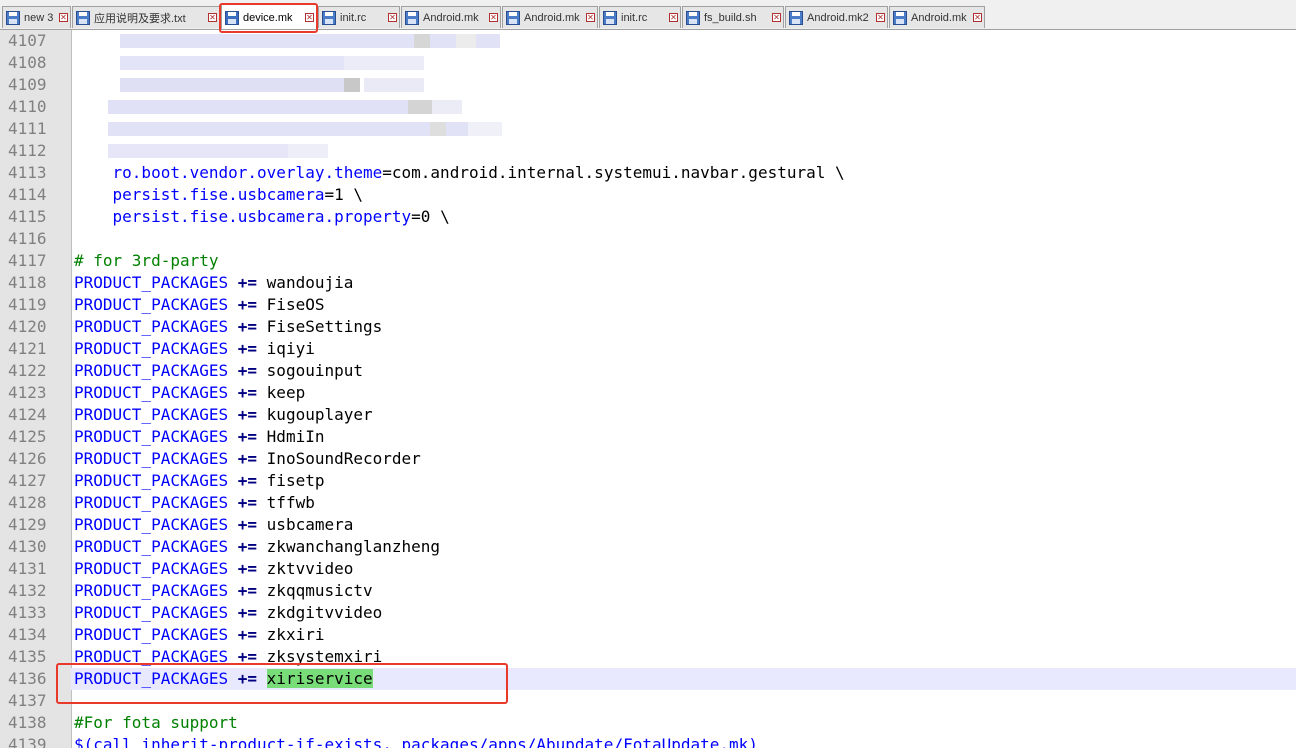 This screenshot has width=1296, height=748. What do you see at coordinates (359, 17) in the screenshot?
I see `tab-4: init.rc ✕` at bounding box center [359, 17].